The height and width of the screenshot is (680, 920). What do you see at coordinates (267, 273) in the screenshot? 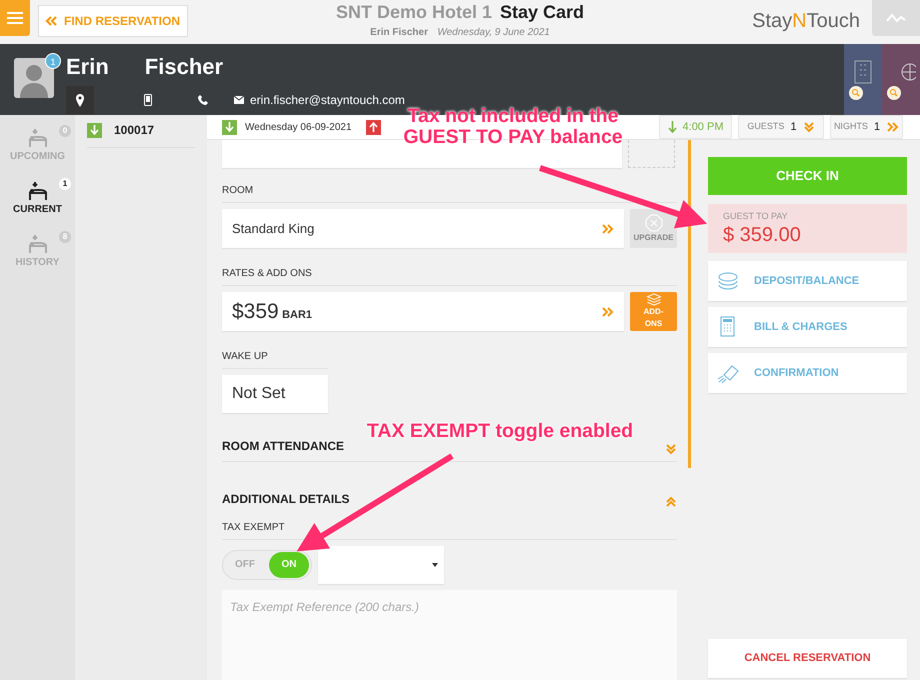
I see `section-label: RATES & ADD ONS` at bounding box center [267, 273].